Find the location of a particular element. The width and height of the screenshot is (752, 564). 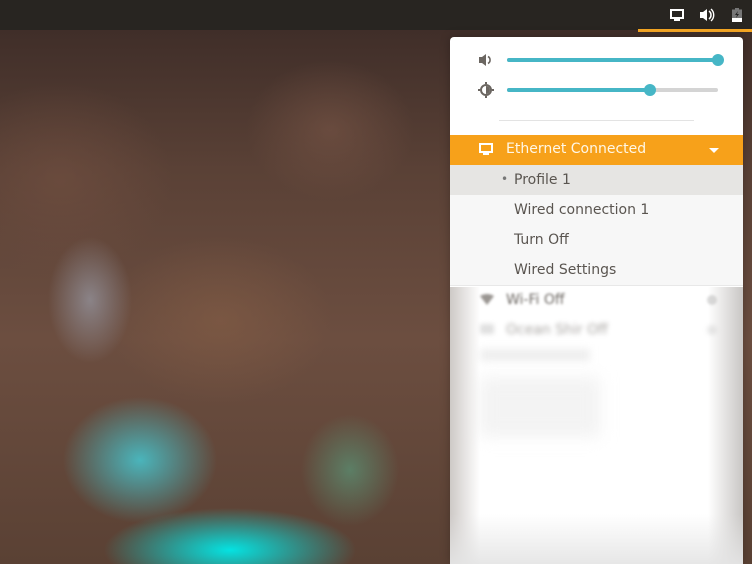

brightness-slider is located at coordinates (612, 90).